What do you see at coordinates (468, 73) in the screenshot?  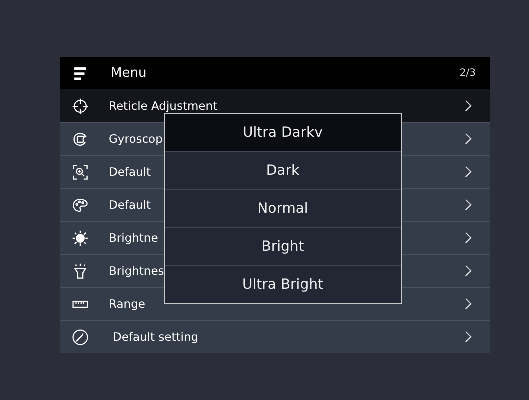 I see `page-indicator: 2/3` at bounding box center [468, 73].